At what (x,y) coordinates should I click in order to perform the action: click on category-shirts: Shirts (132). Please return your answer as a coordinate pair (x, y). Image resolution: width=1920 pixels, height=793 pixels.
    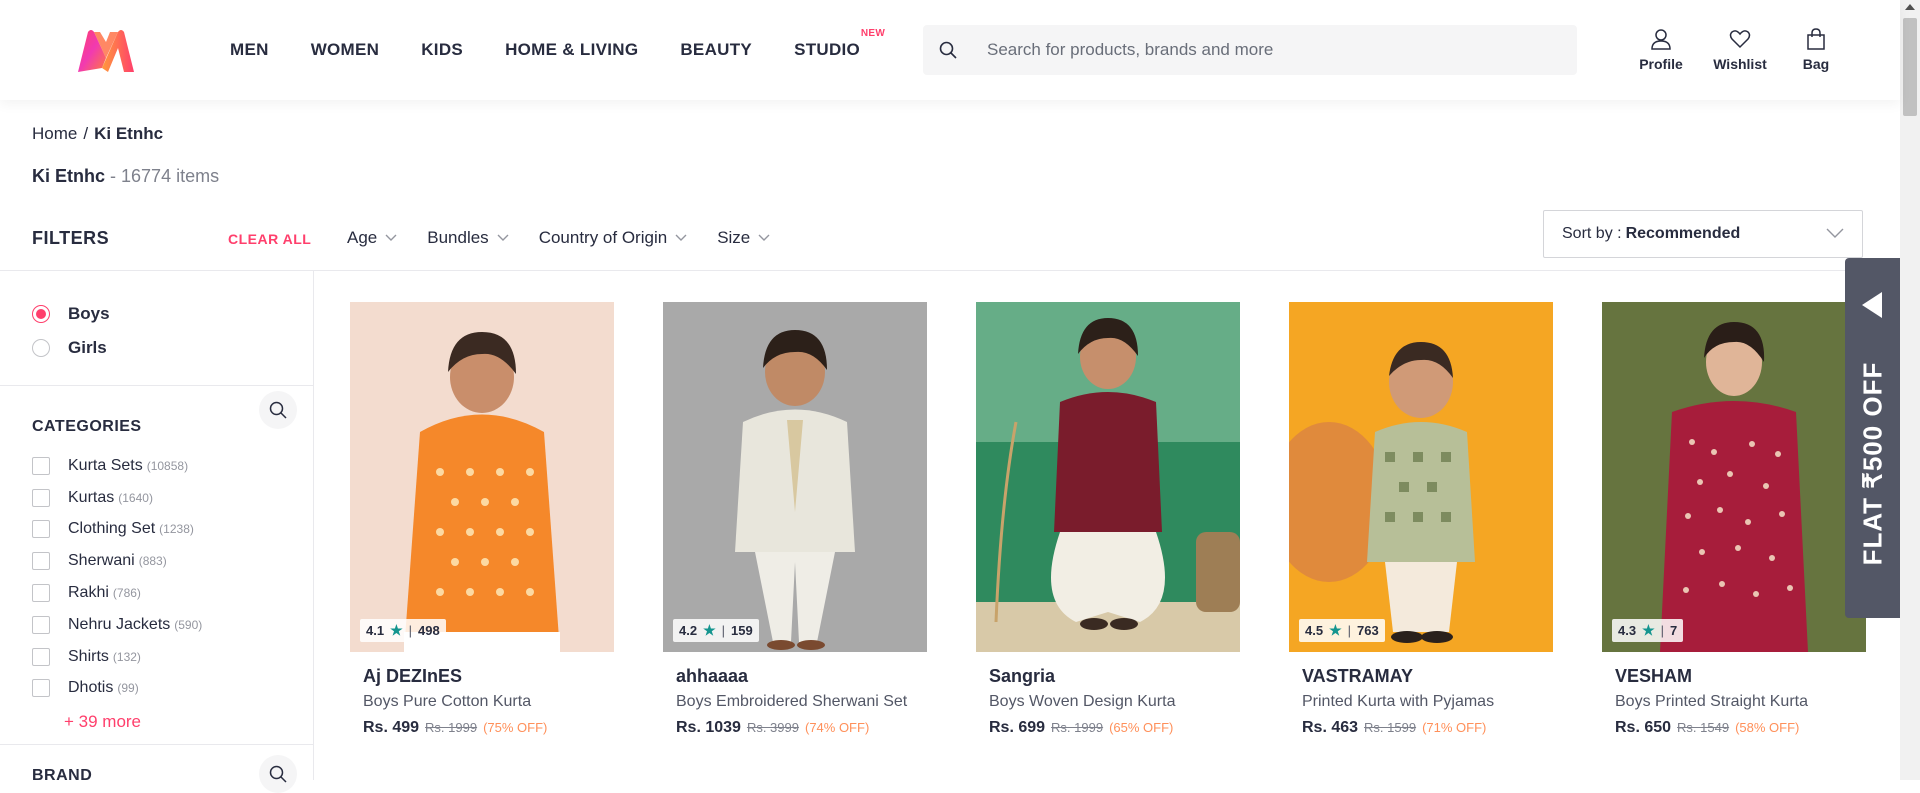
    Looking at the image, I should click on (172, 657).